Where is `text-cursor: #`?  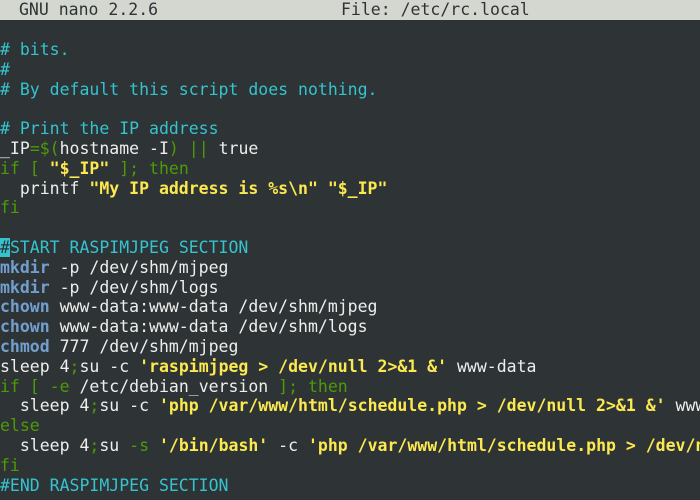 text-cursor: # is located at coordinates (5, 247).